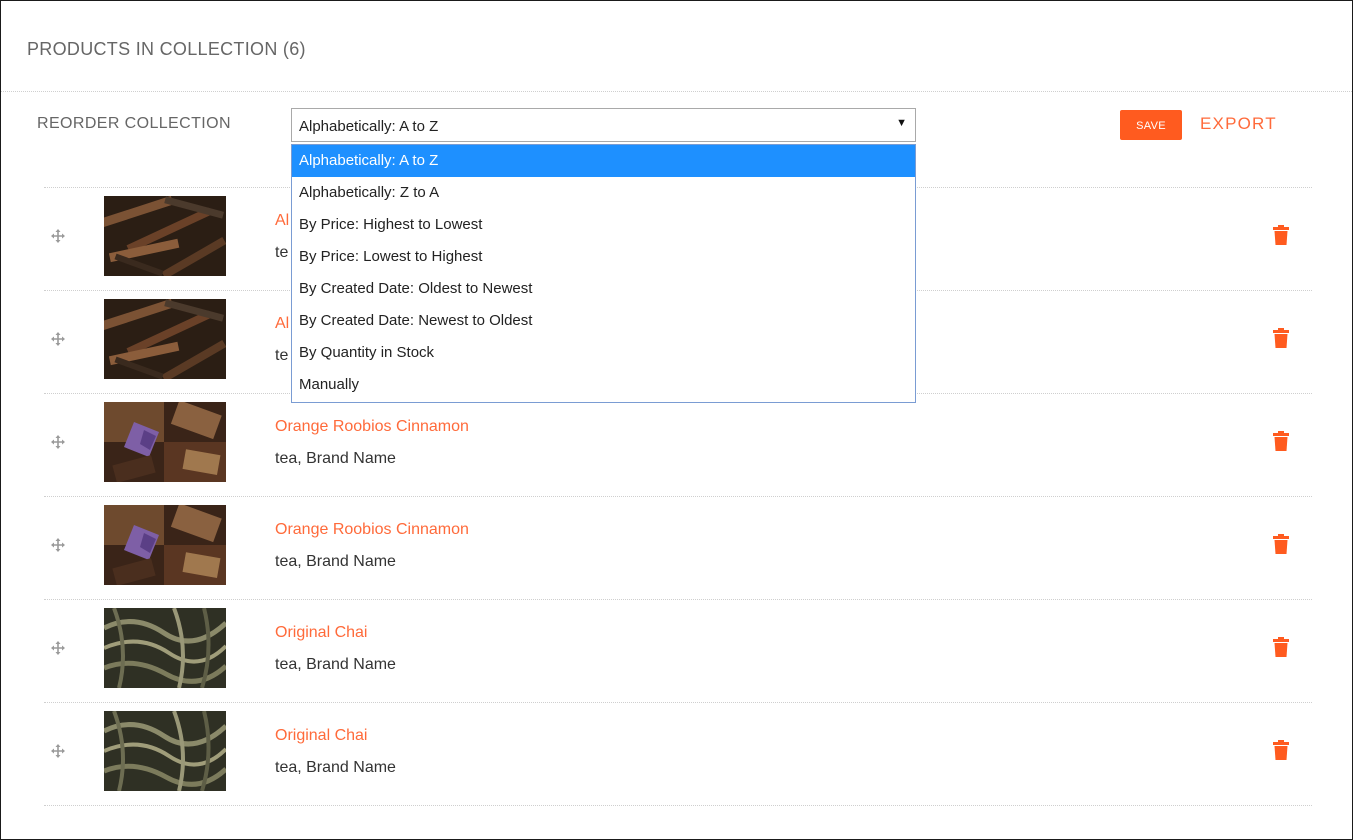 This screenshot has height=840, width=1353. Describe the element at coordinates (603, 321) in the screenshot. I see `sort-option: By Created Date: Newest to Oldest` at that location.